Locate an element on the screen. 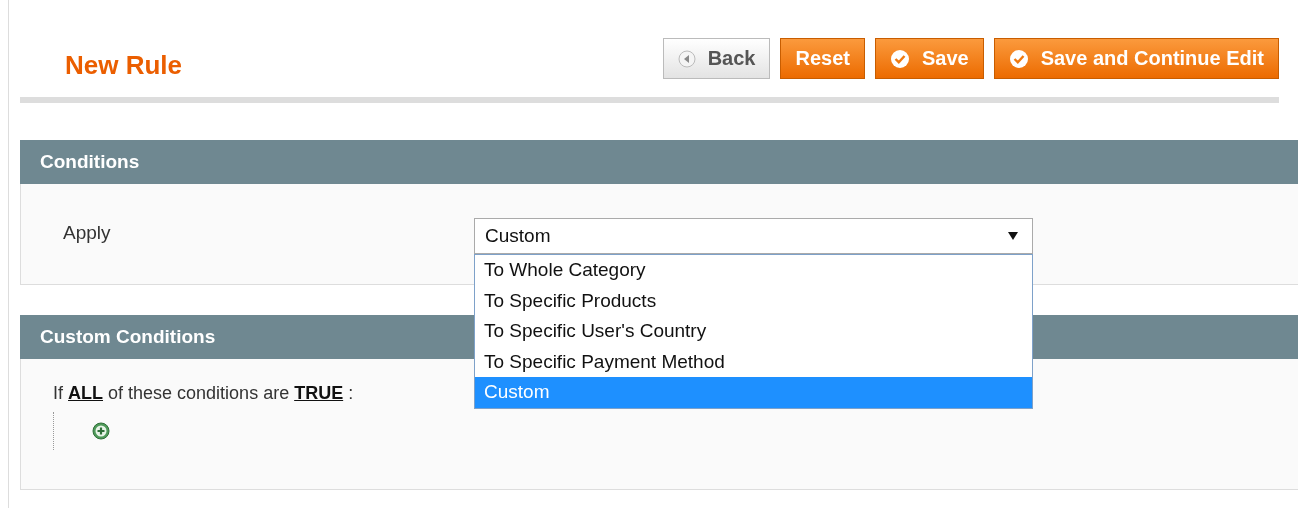 The image size is (1298, 508). condition-link: TRUE is located at coordinates (319, 393).